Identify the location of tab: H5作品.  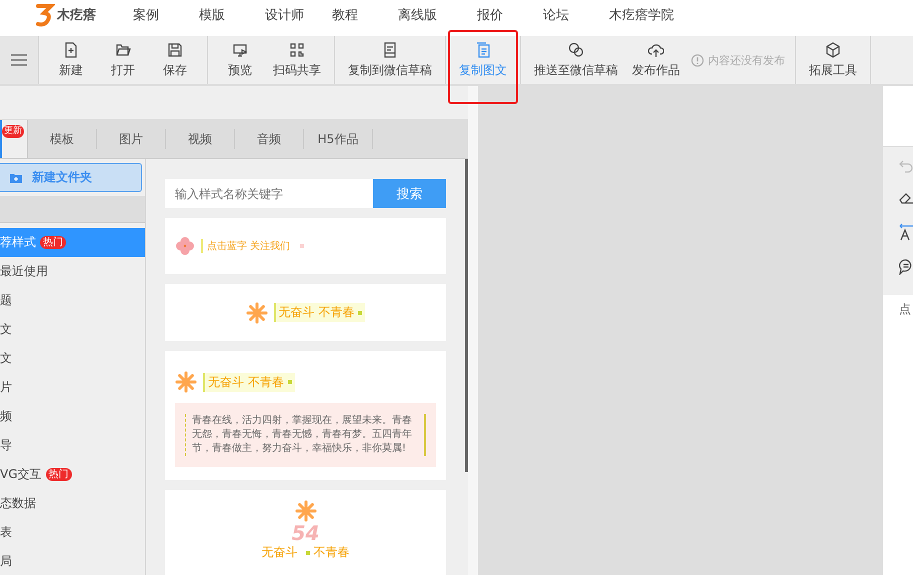
(338, 139).